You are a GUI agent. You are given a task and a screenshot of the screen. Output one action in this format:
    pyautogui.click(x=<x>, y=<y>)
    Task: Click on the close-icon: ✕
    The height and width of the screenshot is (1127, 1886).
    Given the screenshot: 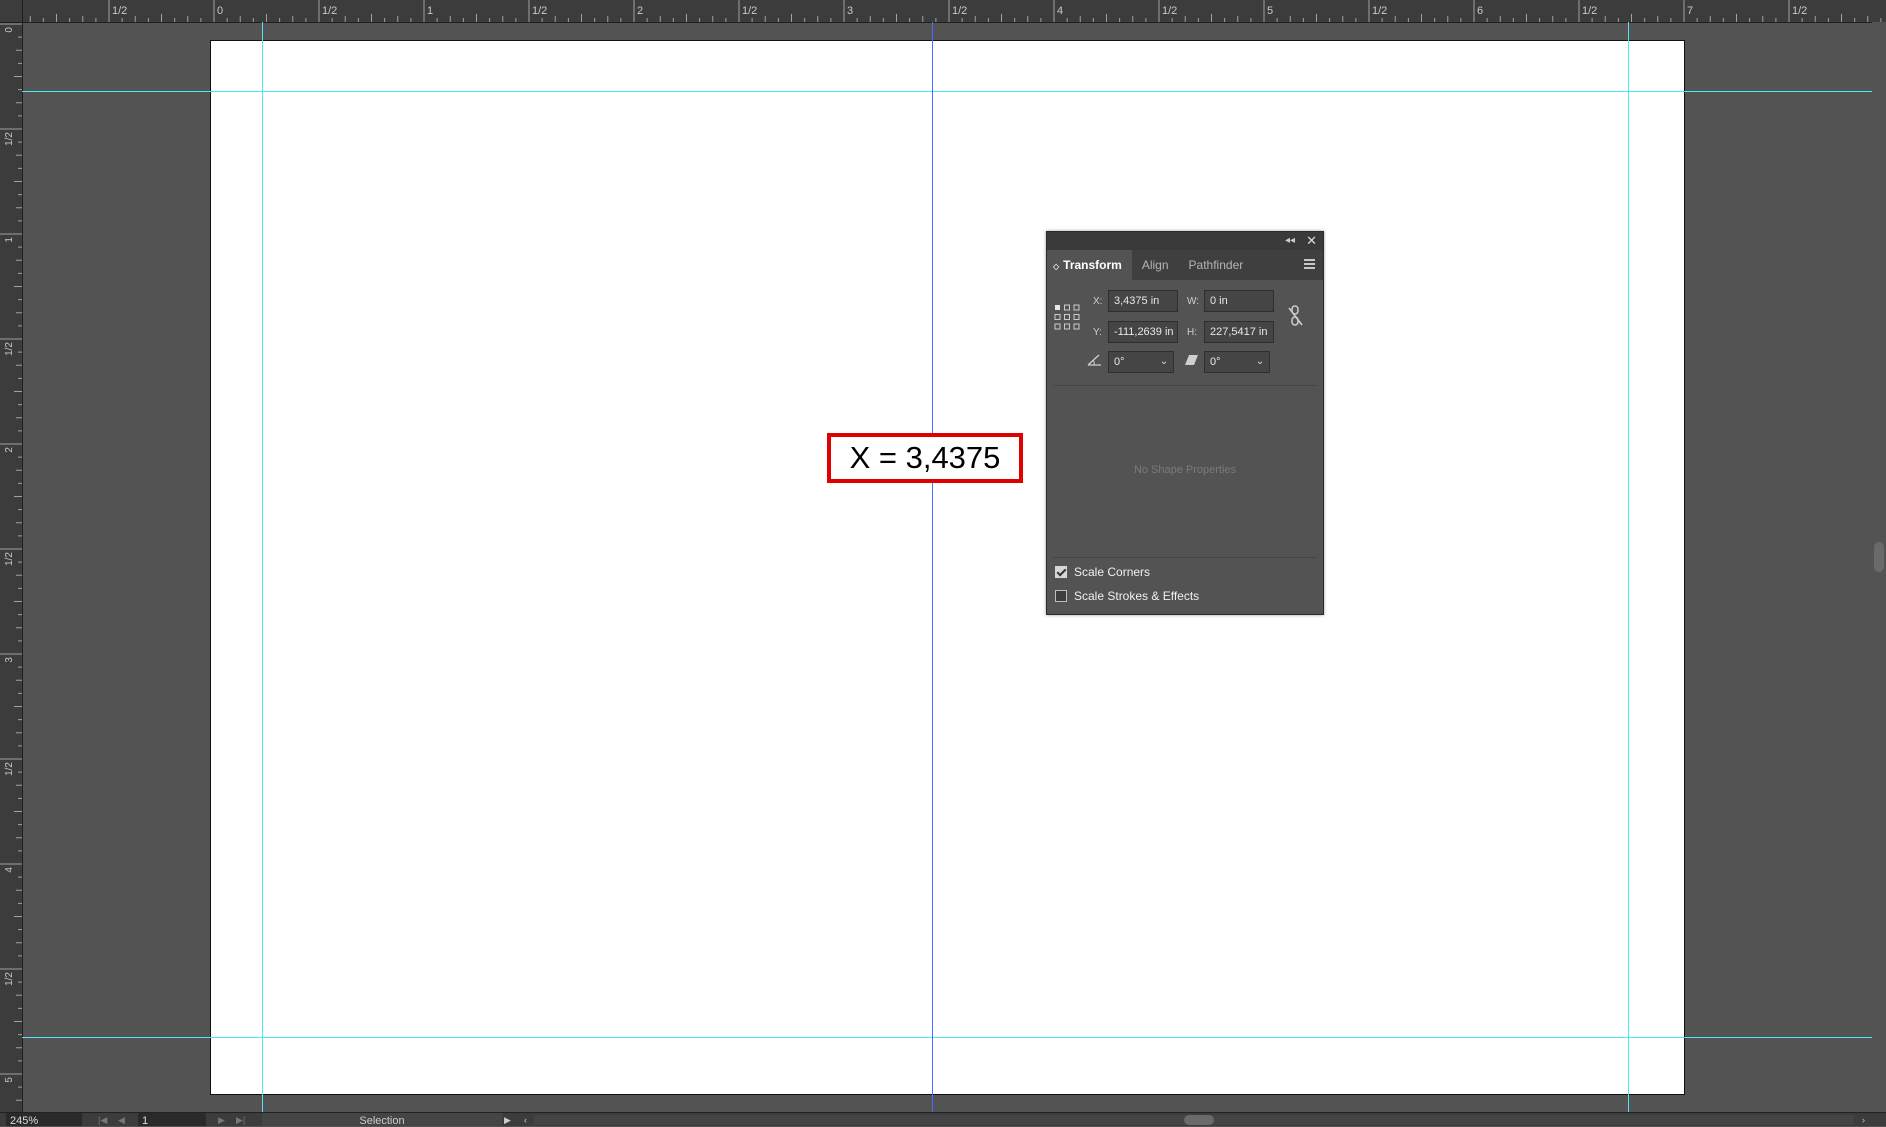 What is the action you would take?
    pyautogui.click(x=1311, y=241)
    